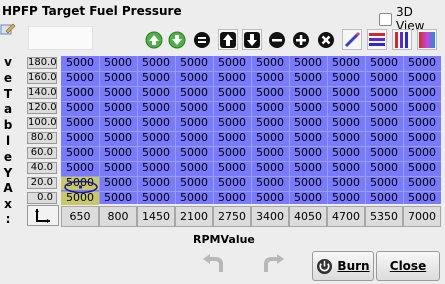  I want to click on checkbox-box, so click(385, 19).